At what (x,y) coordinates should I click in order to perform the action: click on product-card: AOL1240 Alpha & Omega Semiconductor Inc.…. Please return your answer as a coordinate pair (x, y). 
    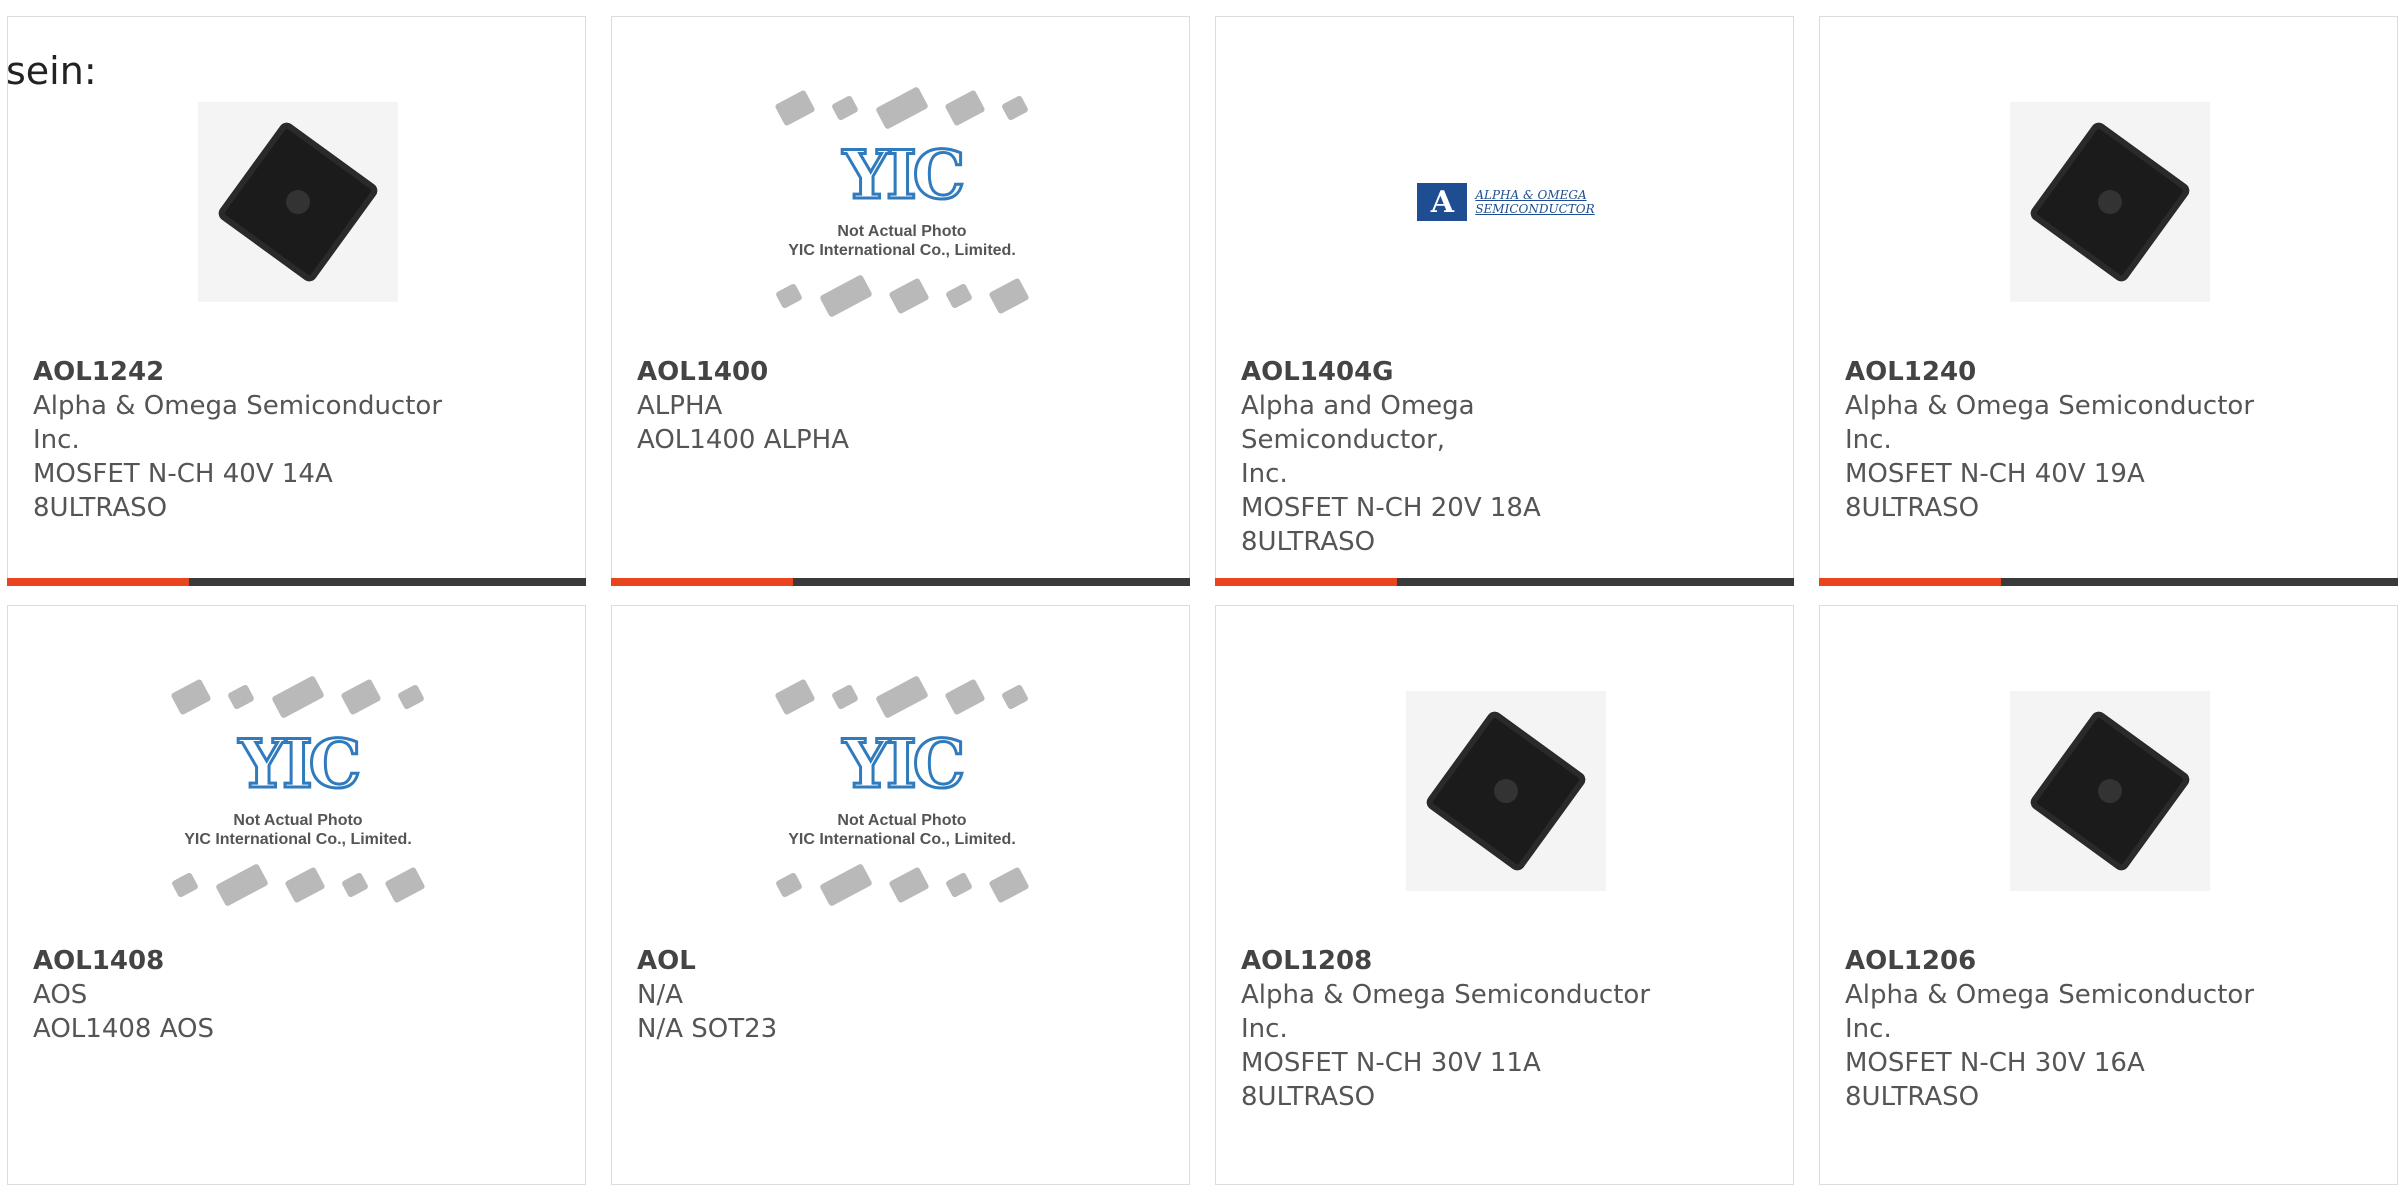
    Looking at the image, I should click on (2108, 301).